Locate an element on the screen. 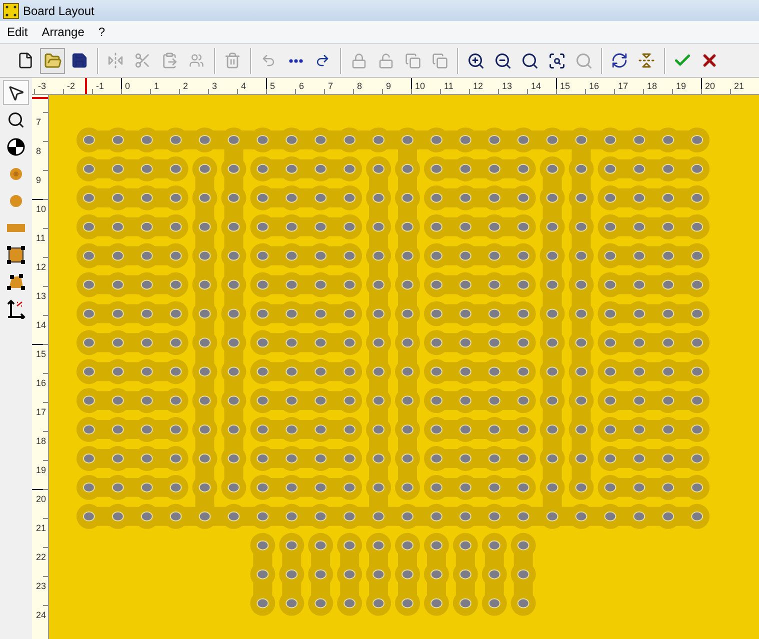 The height and width of the screenshot is (639, 759). undo-icon is located at coordinates (268, 60).